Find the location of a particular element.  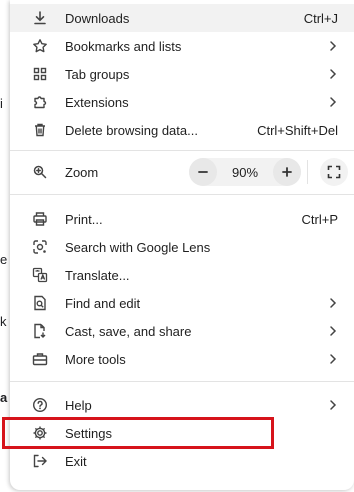

menu-item-label: Downloads is located at coordinates (97, 18).